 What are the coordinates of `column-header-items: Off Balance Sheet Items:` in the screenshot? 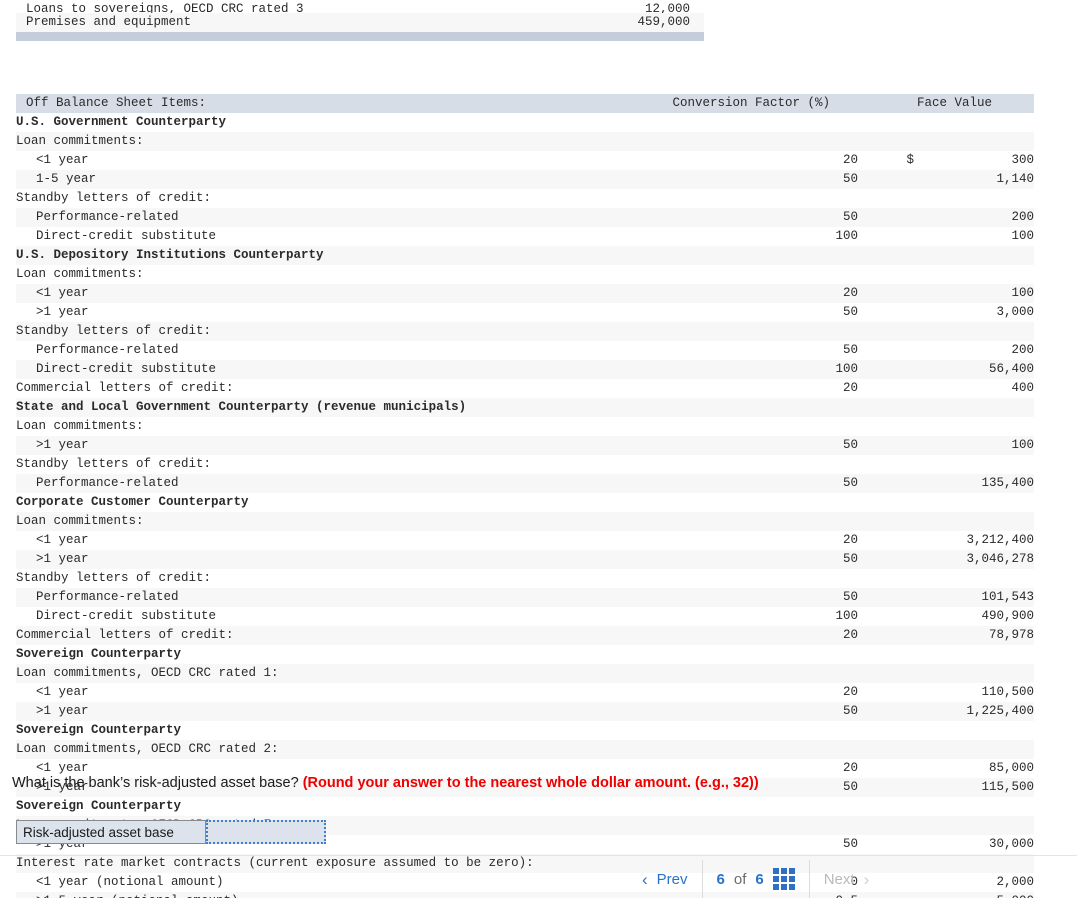 It's located at (326, 103).